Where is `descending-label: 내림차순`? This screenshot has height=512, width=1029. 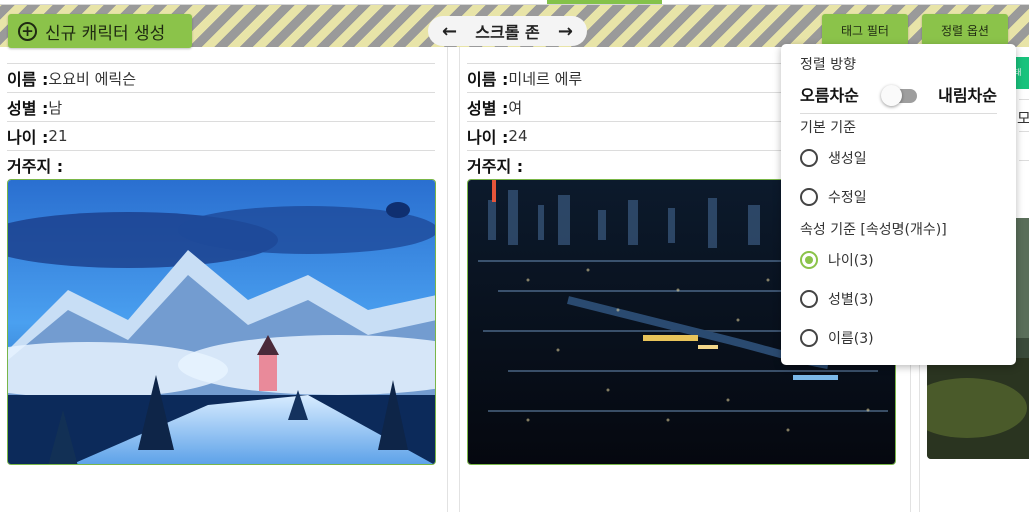
descending-label: 내림차순 is located at coordinates (967, 95).